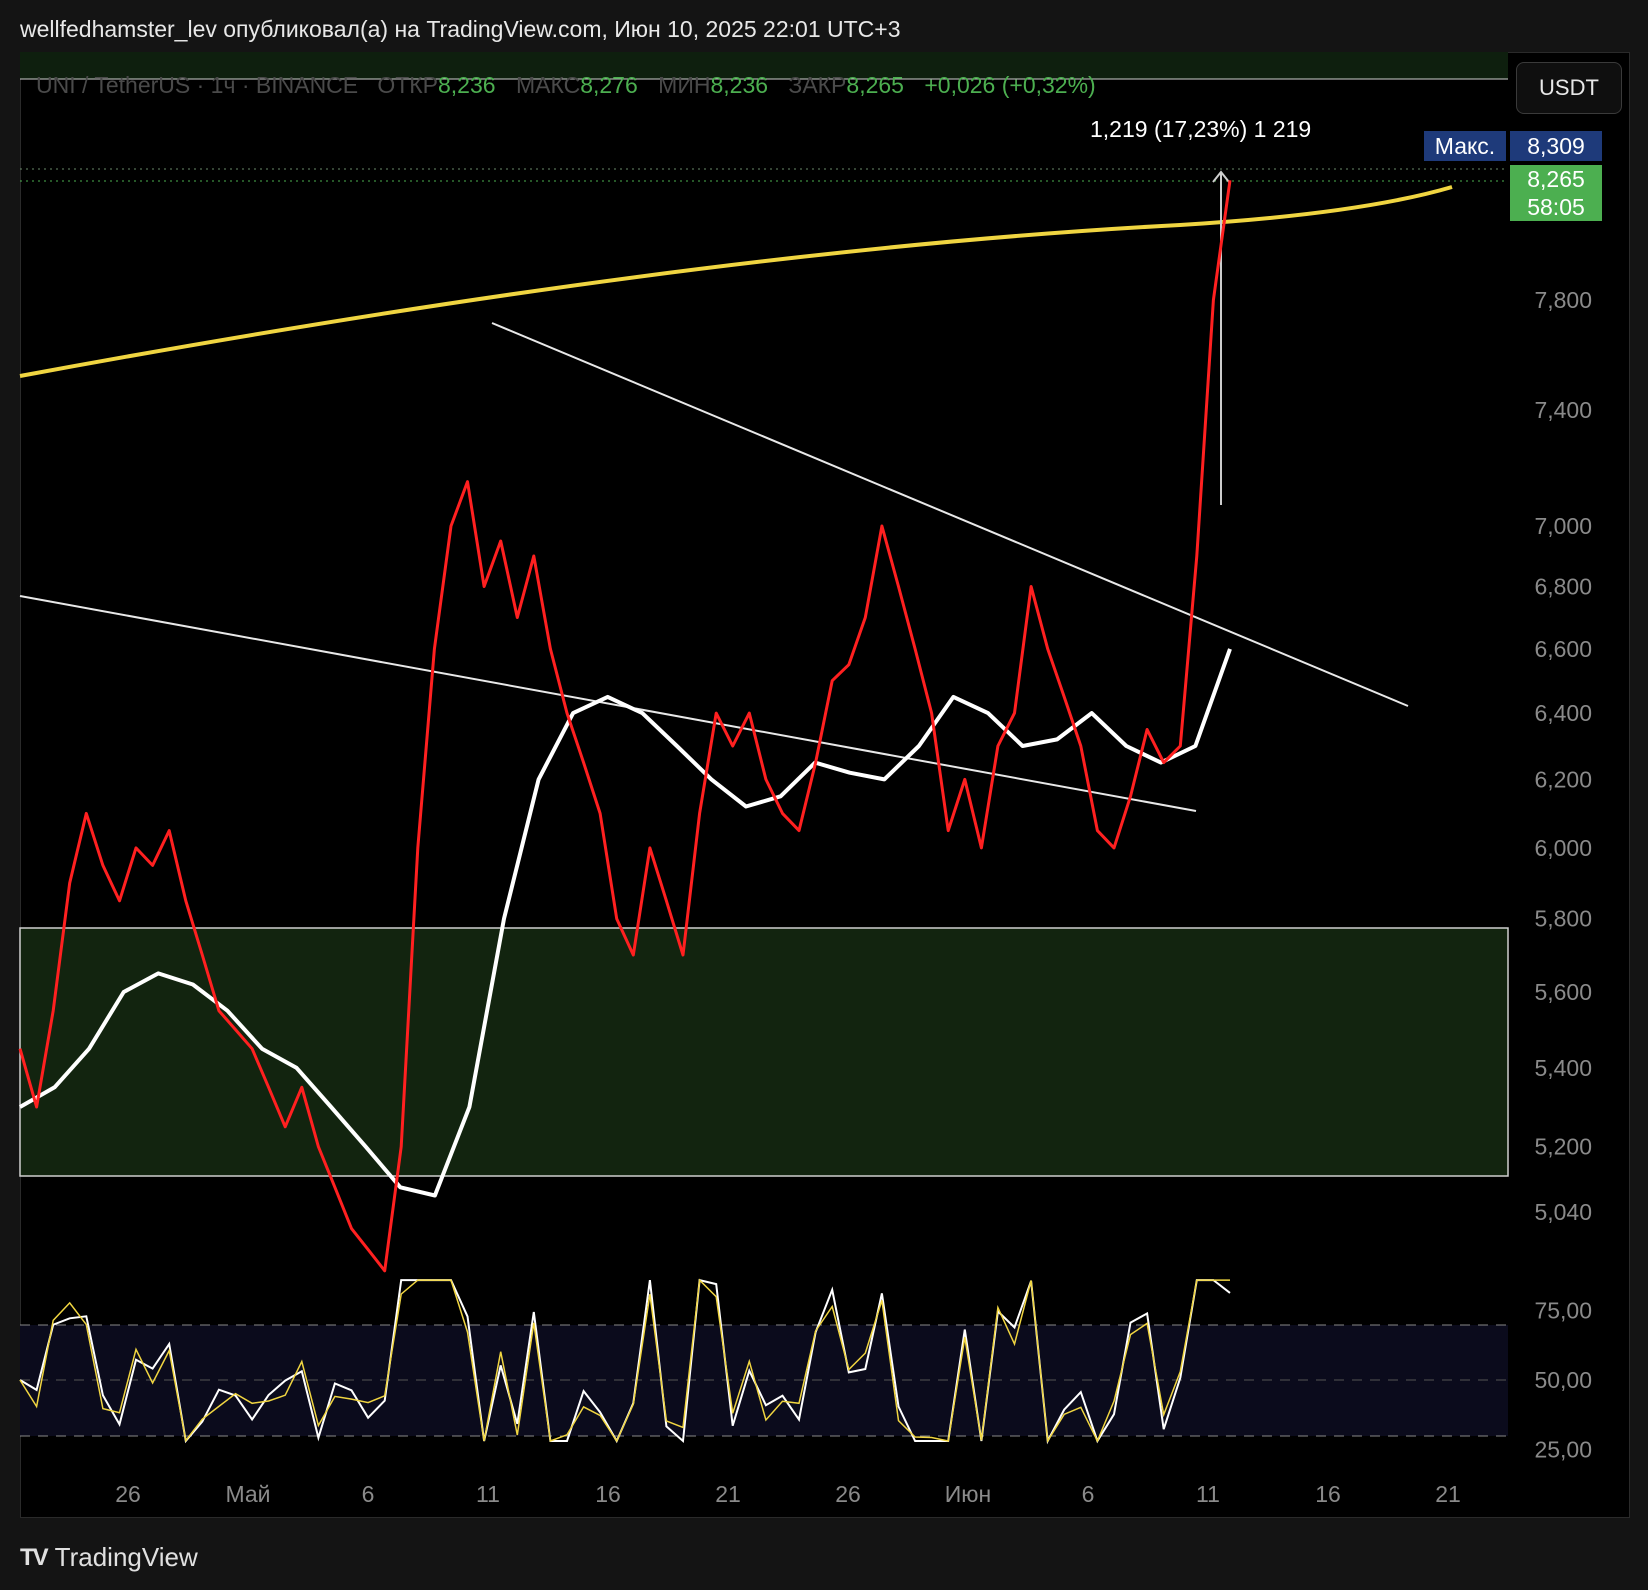  I want to click on max-tag-label: Макс., so click(1465, 146).